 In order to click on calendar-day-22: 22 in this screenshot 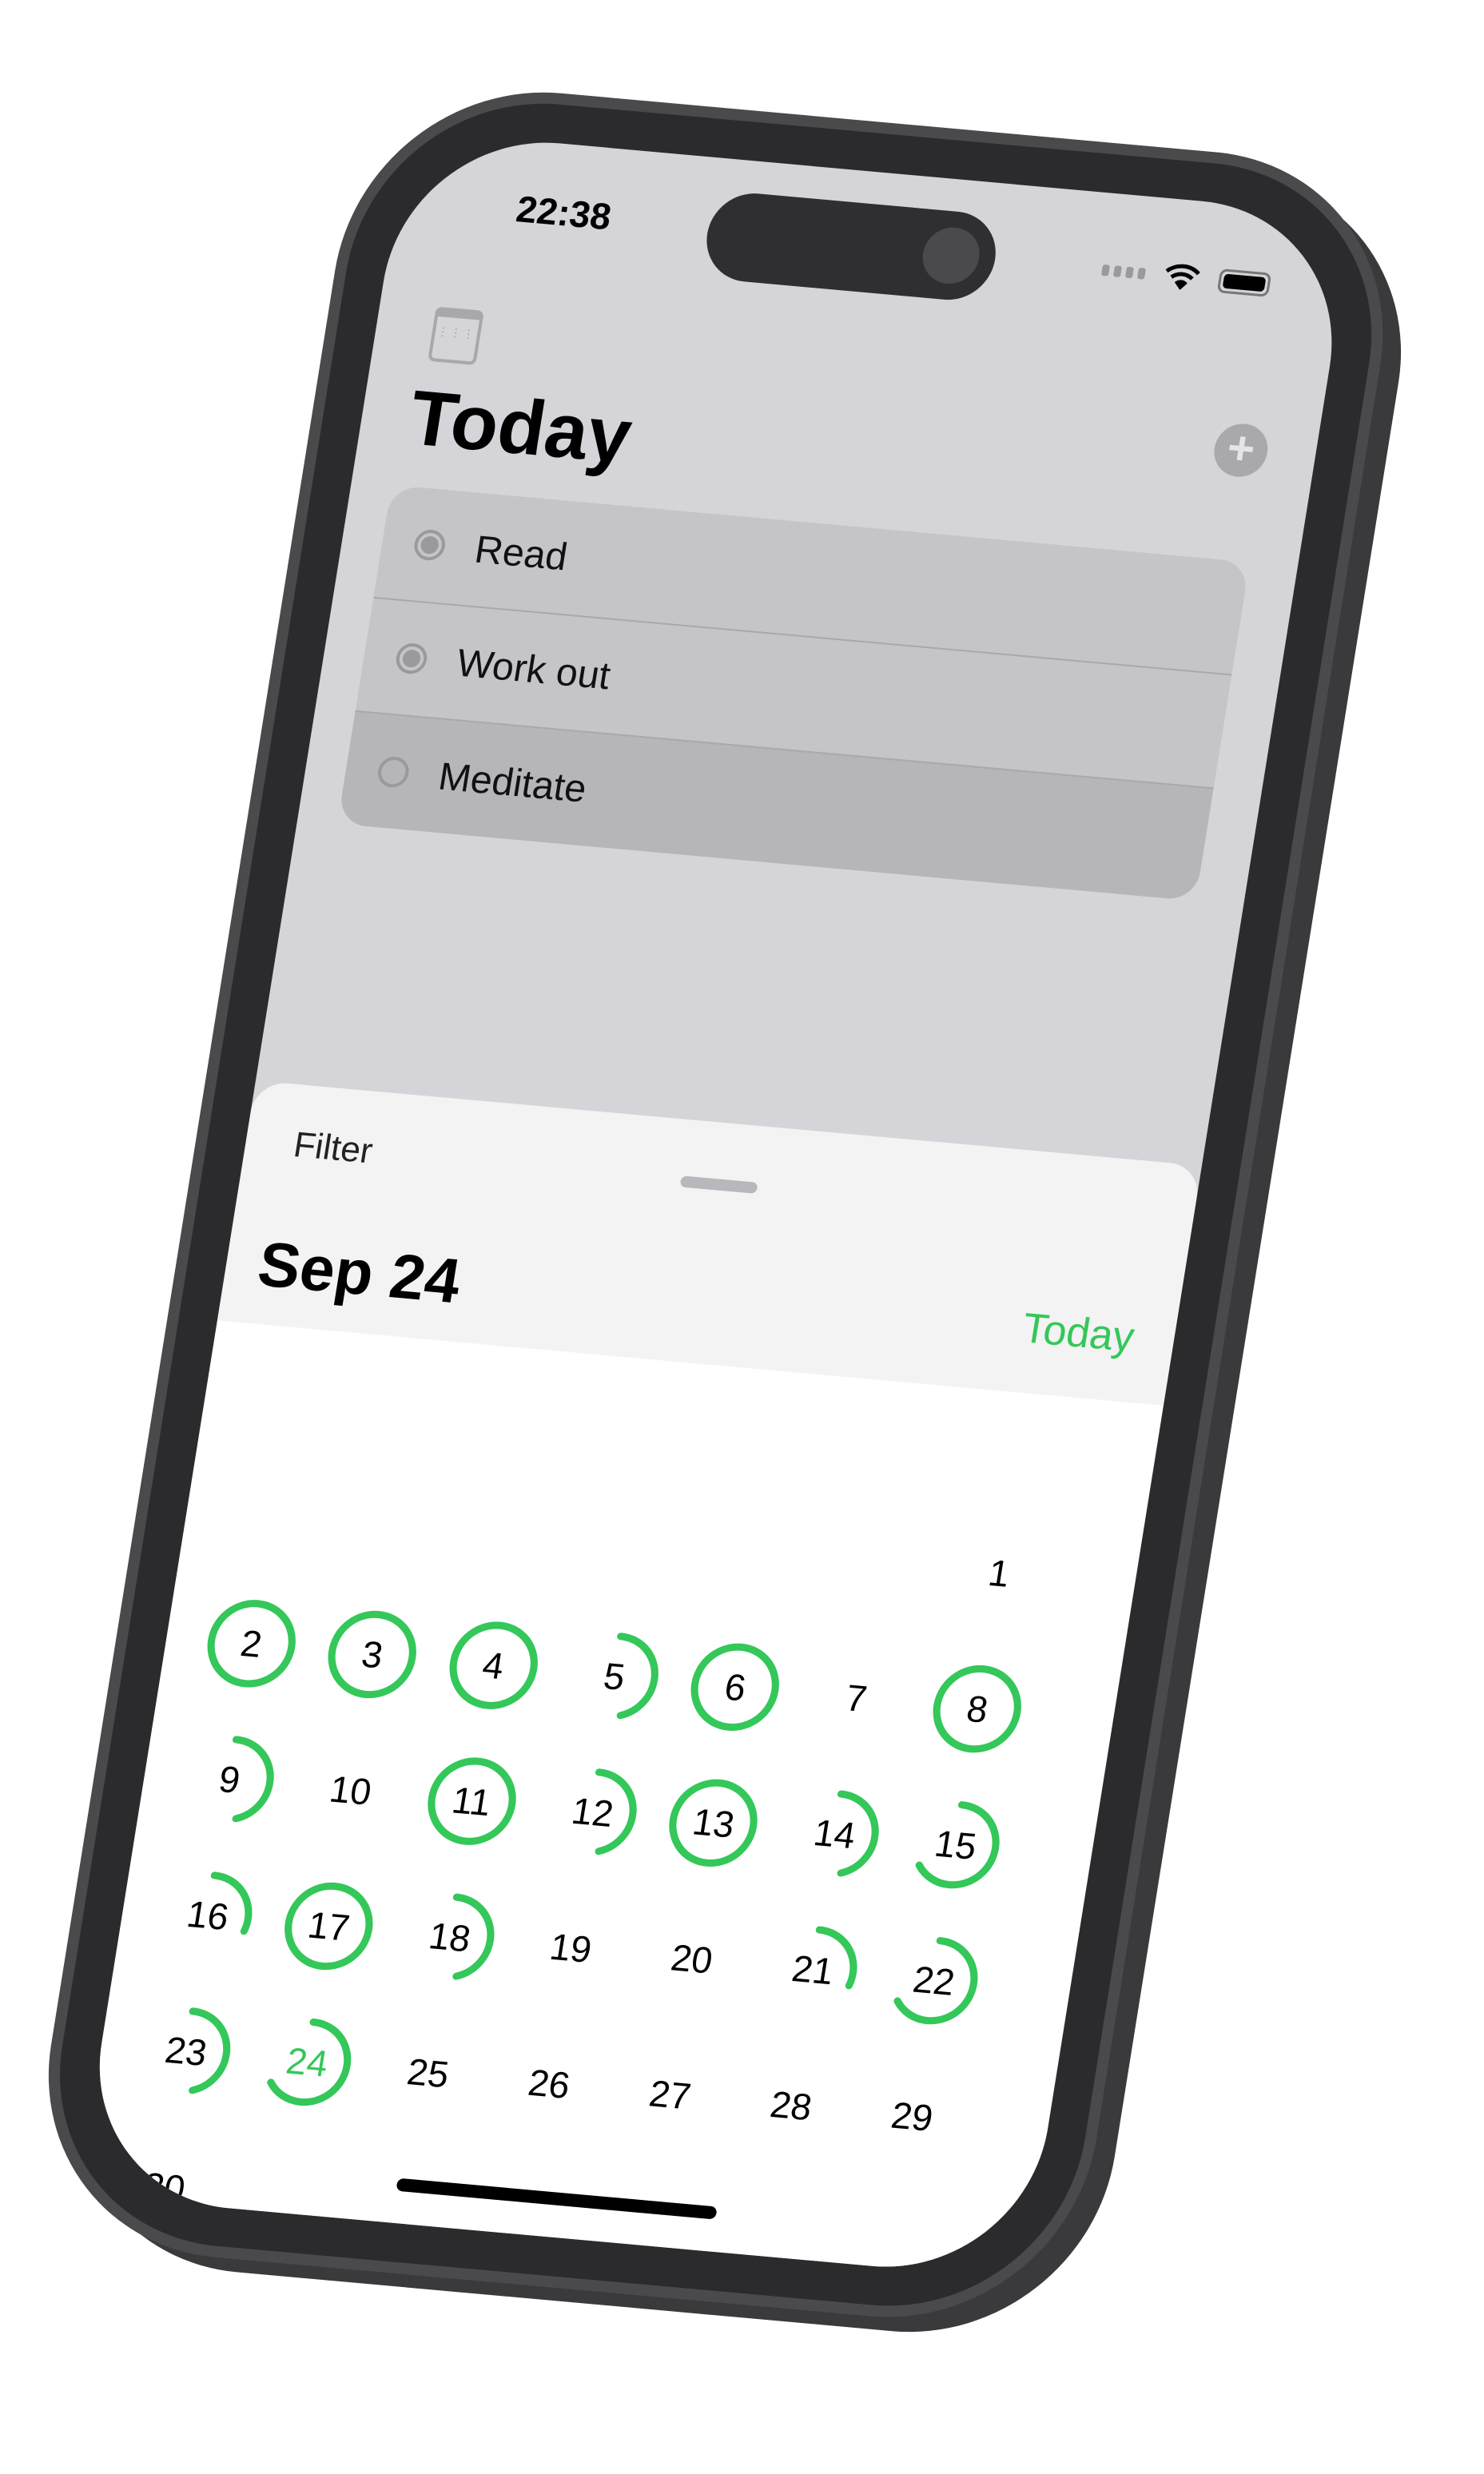, I will do `click(933, 1980)`.